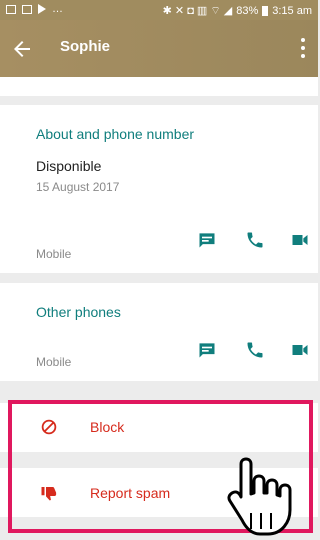 This screenshot has height=540, width=320. I want to click on other-phones-title: Other phones, so click(78, 312).